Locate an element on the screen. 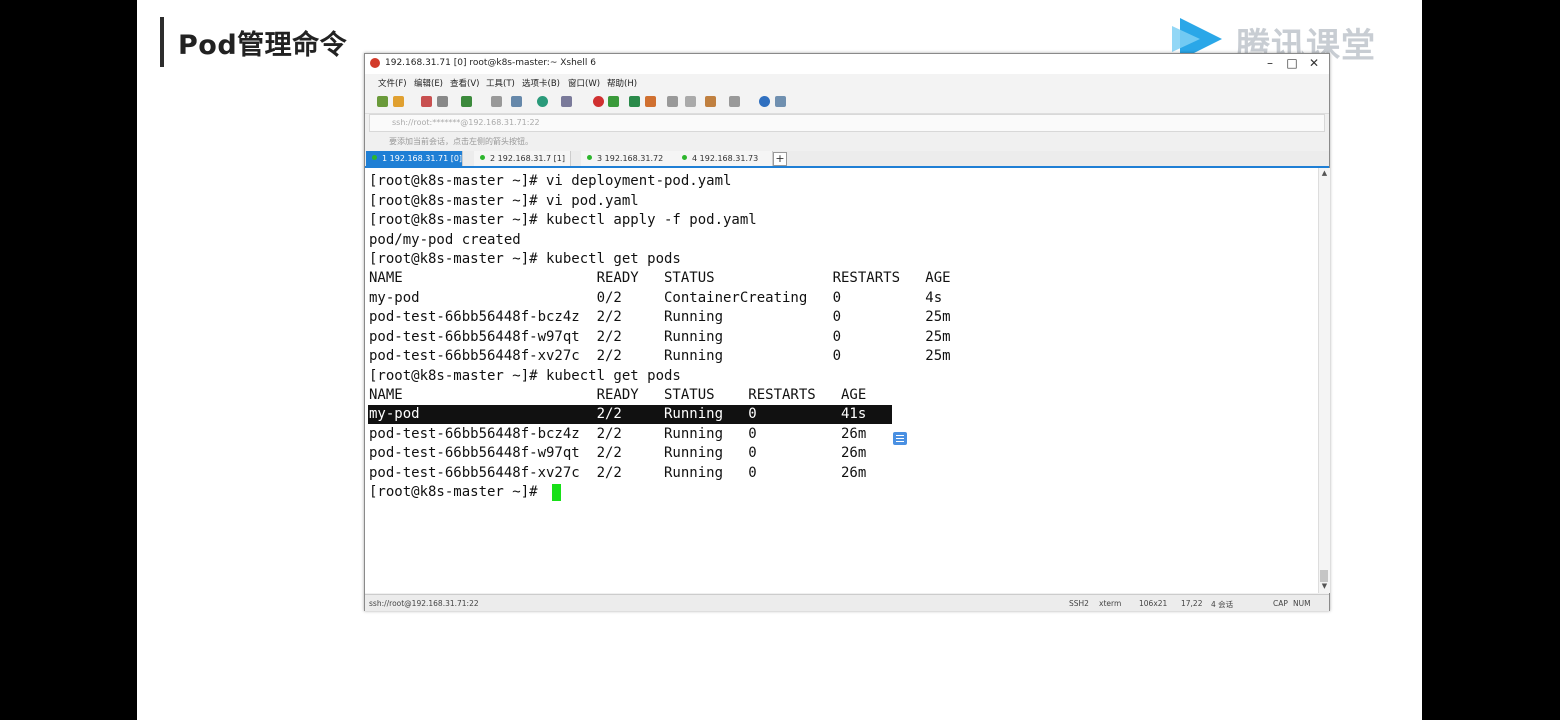  menu-file: 文件(F) is located at coordinates (392, 83).